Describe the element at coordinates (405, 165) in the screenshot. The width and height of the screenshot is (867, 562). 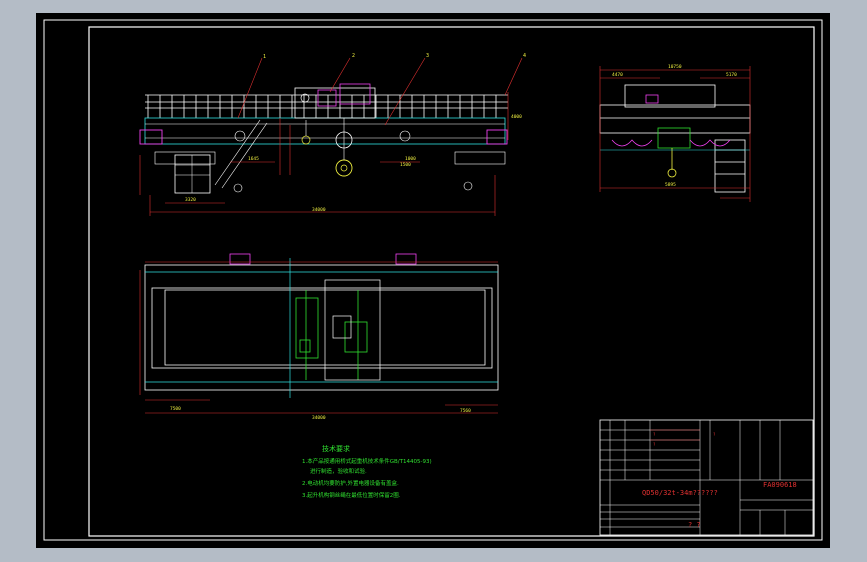
I see `front-mid-dim-b: 1500` at that location.